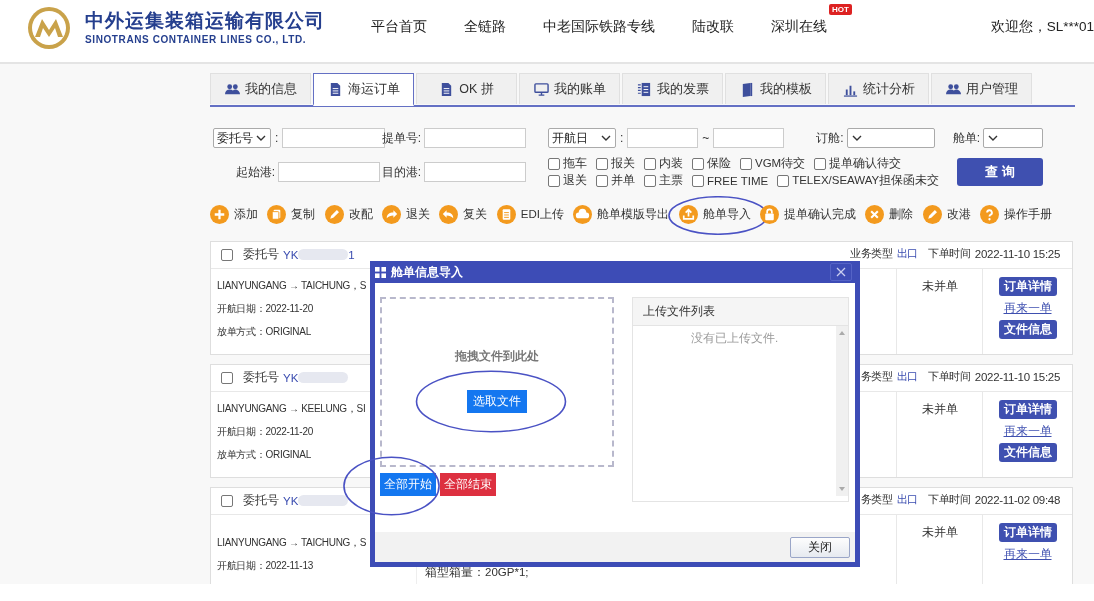 Image resolution: width=1094 pixels, height=601 pixels. What do you see at coordinates (1013, 138) in the screenshot?
I see `manifest-dropdown` at bounding box center [1013, 138].